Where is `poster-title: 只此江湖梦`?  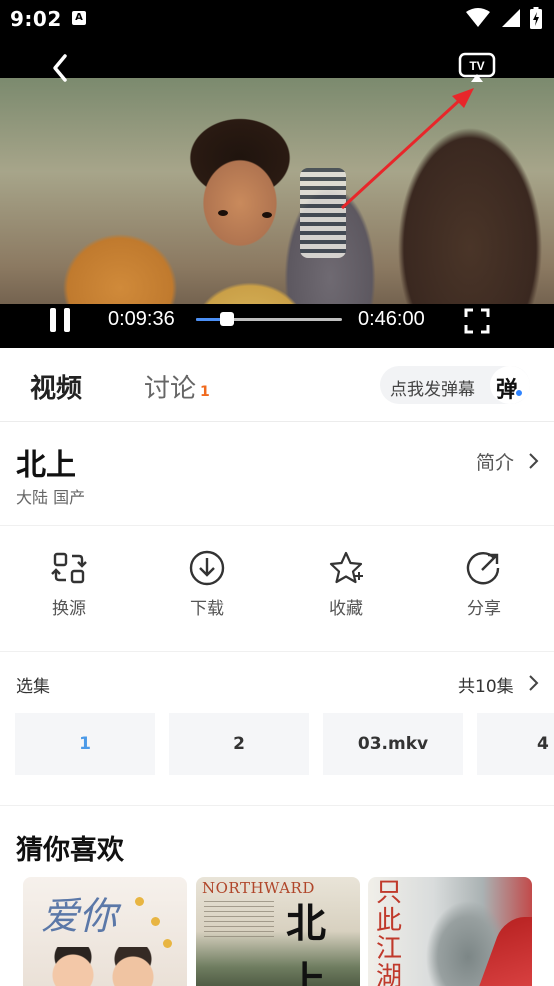 poster-title: 只此江湖梦 is located at coordinates (389, 932).